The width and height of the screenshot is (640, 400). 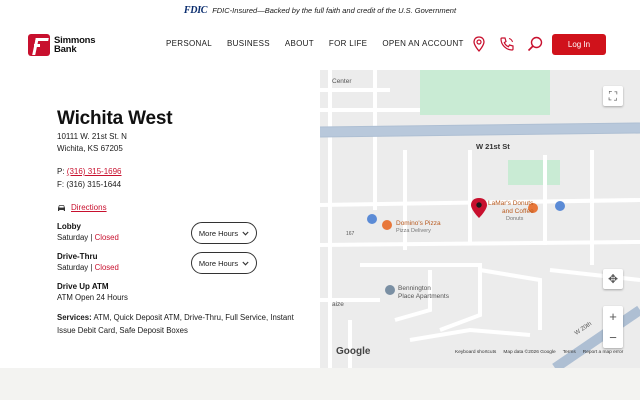 I want to click on fullscreen-icon: ⛶, so click(x=613, y=96).